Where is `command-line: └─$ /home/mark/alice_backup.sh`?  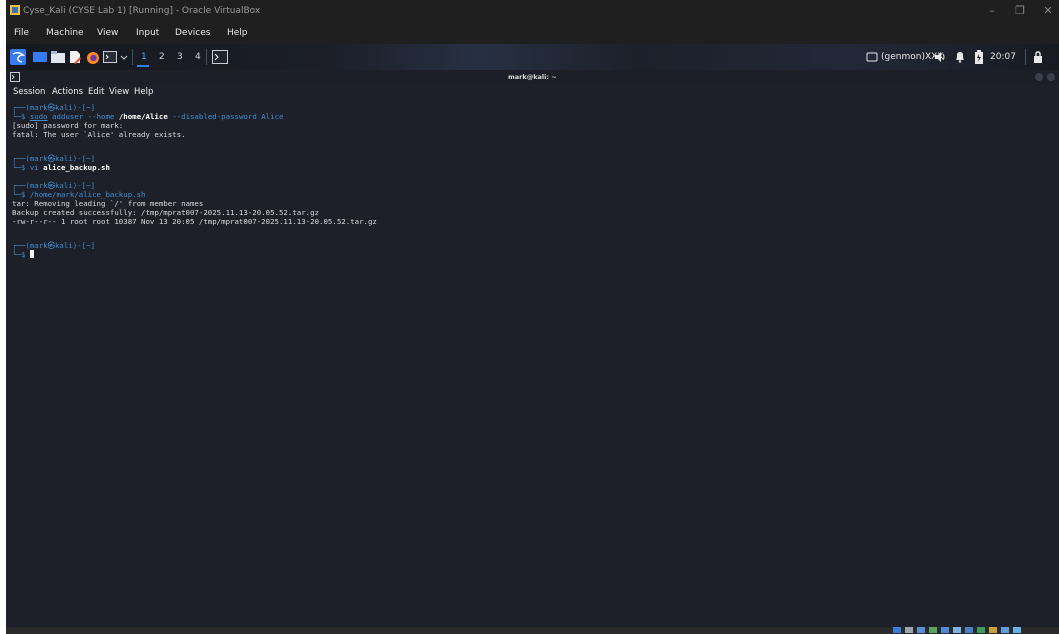
command-line: └─$ /home/mark/alice_backup.sh is located at coordinates (79, 194).